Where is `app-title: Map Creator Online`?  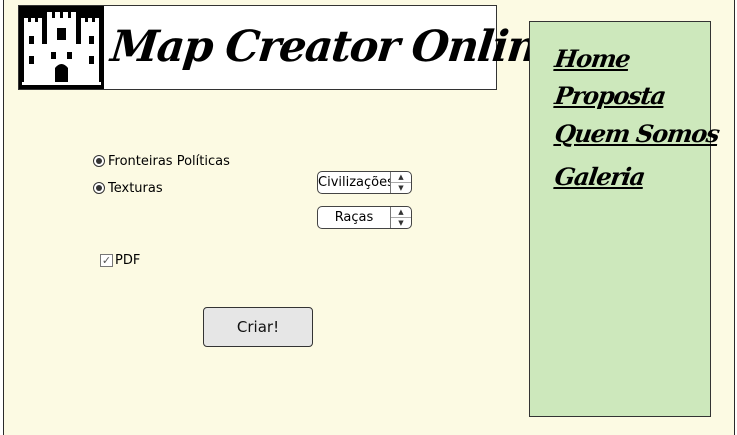 app-title: Map Creator Online is located at coordinates (337, 47).